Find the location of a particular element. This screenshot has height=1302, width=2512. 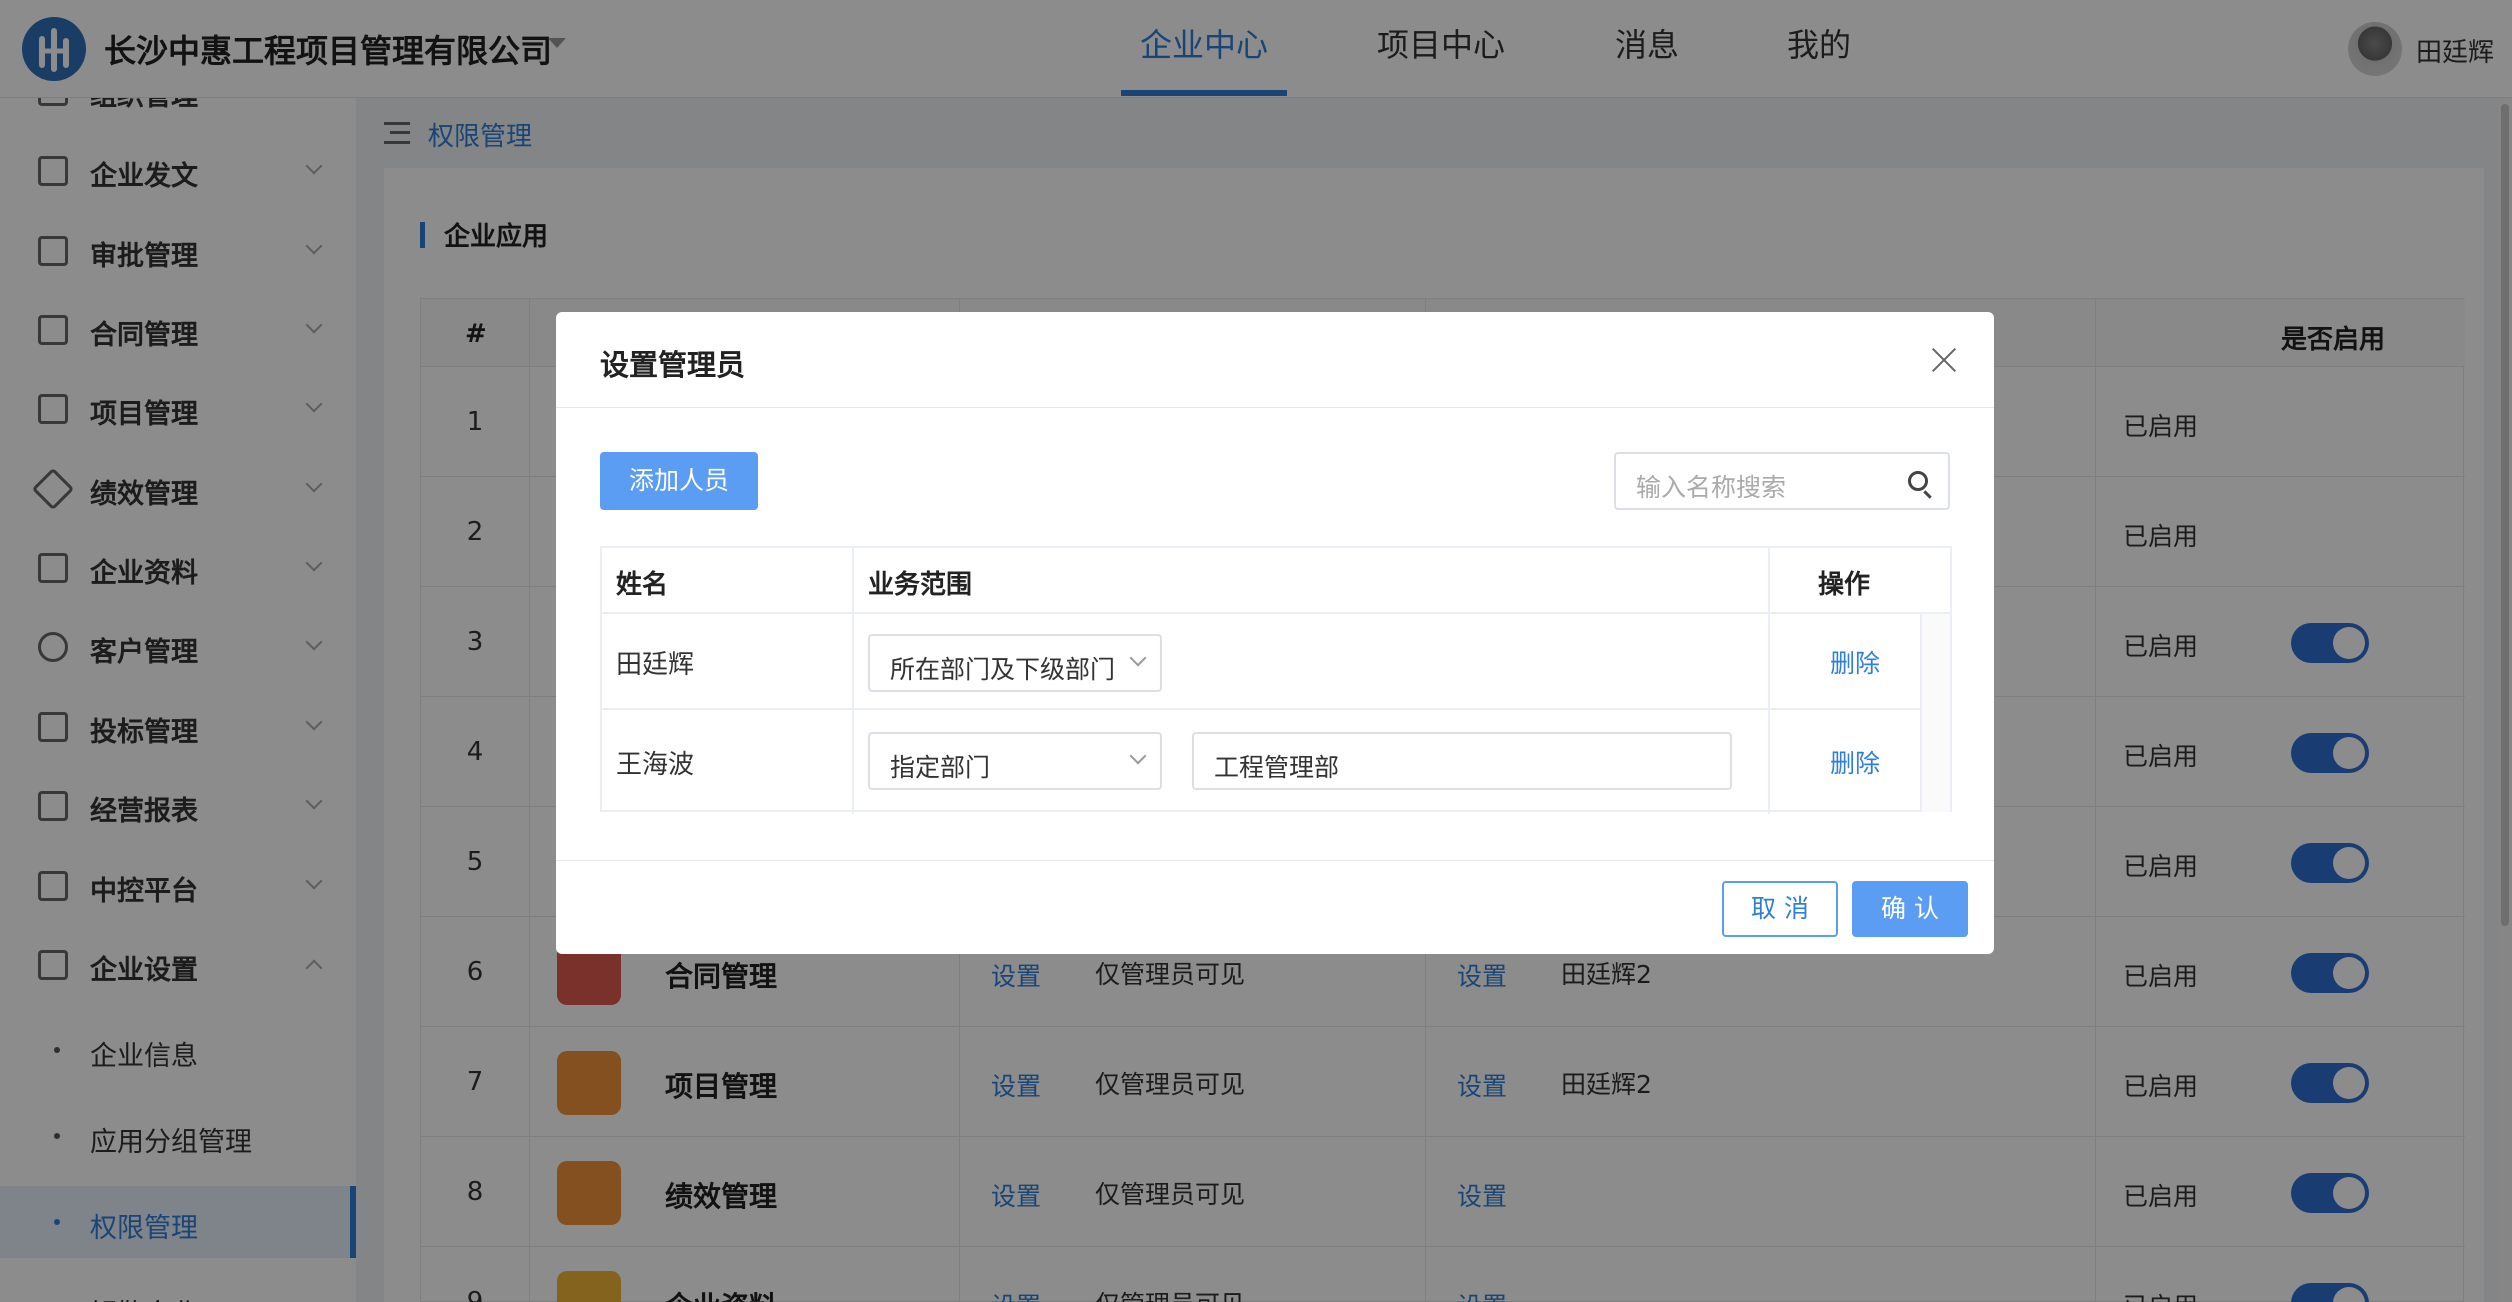

table-row: 王海波 指定部门 工程管理部 删除 is located at coordinates (1270, 761).